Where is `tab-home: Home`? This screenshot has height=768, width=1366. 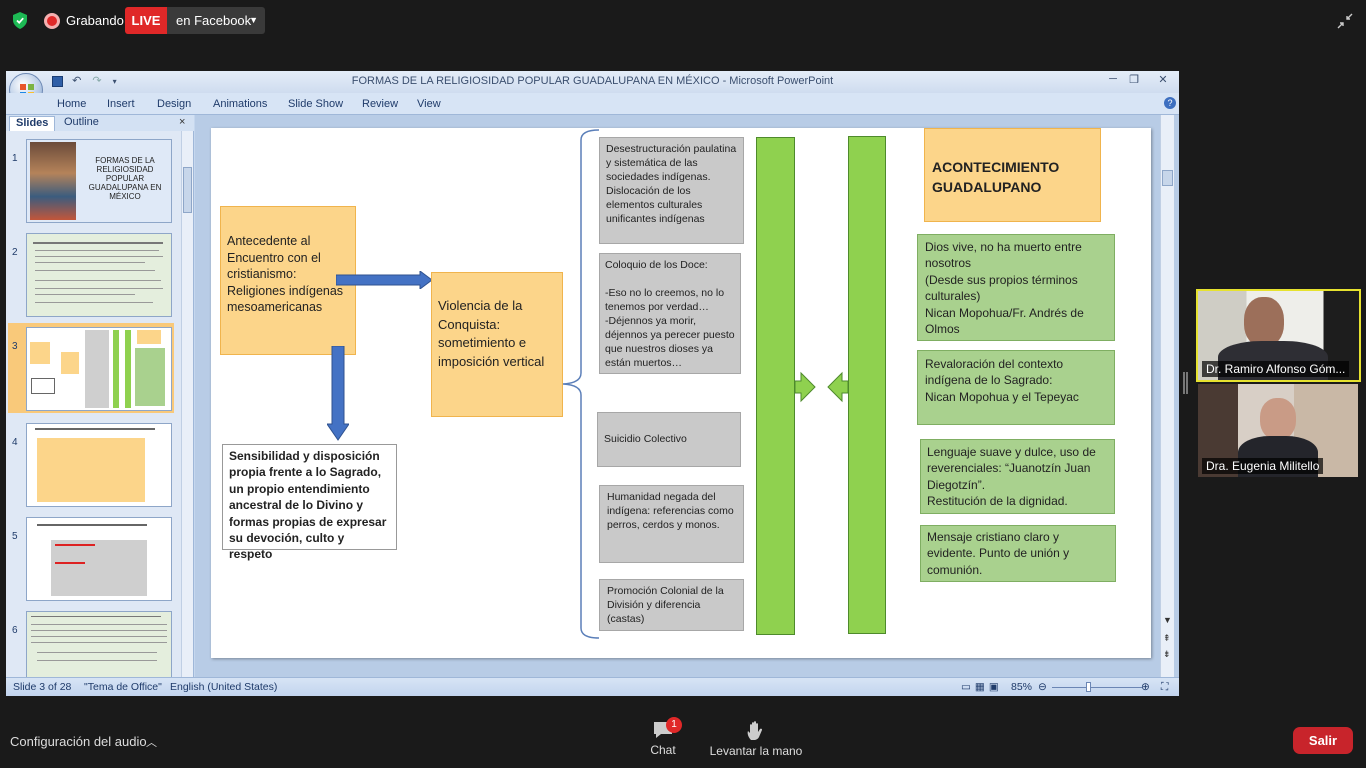
tab-home: Home is located at coordinates (71, 104).